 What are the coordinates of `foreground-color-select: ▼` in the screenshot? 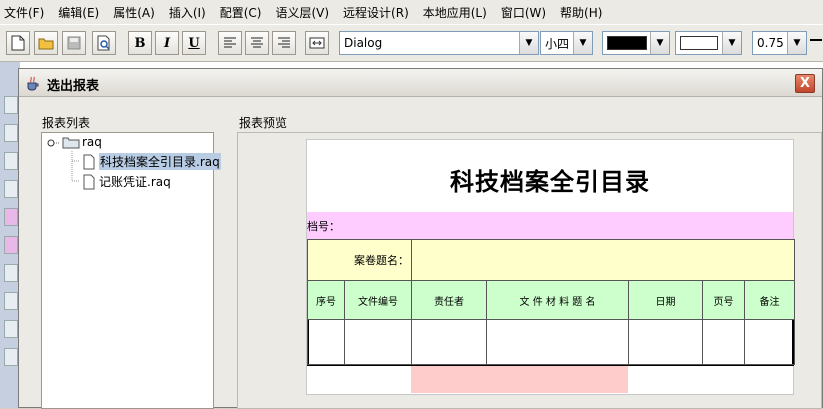 It's located at (636, 43).